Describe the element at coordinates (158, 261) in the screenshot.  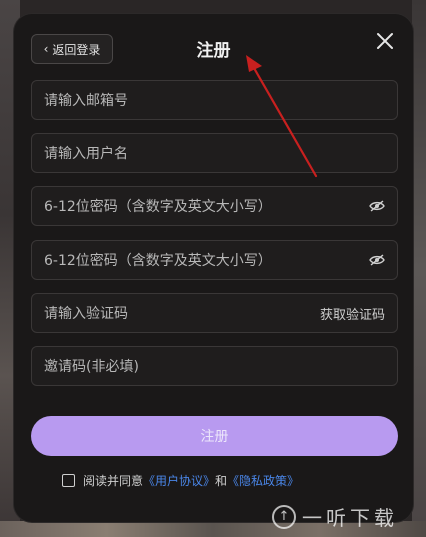
I see `confirm-password-placeholder: 6-12位密码（含数字及英文大小写）` at that location.